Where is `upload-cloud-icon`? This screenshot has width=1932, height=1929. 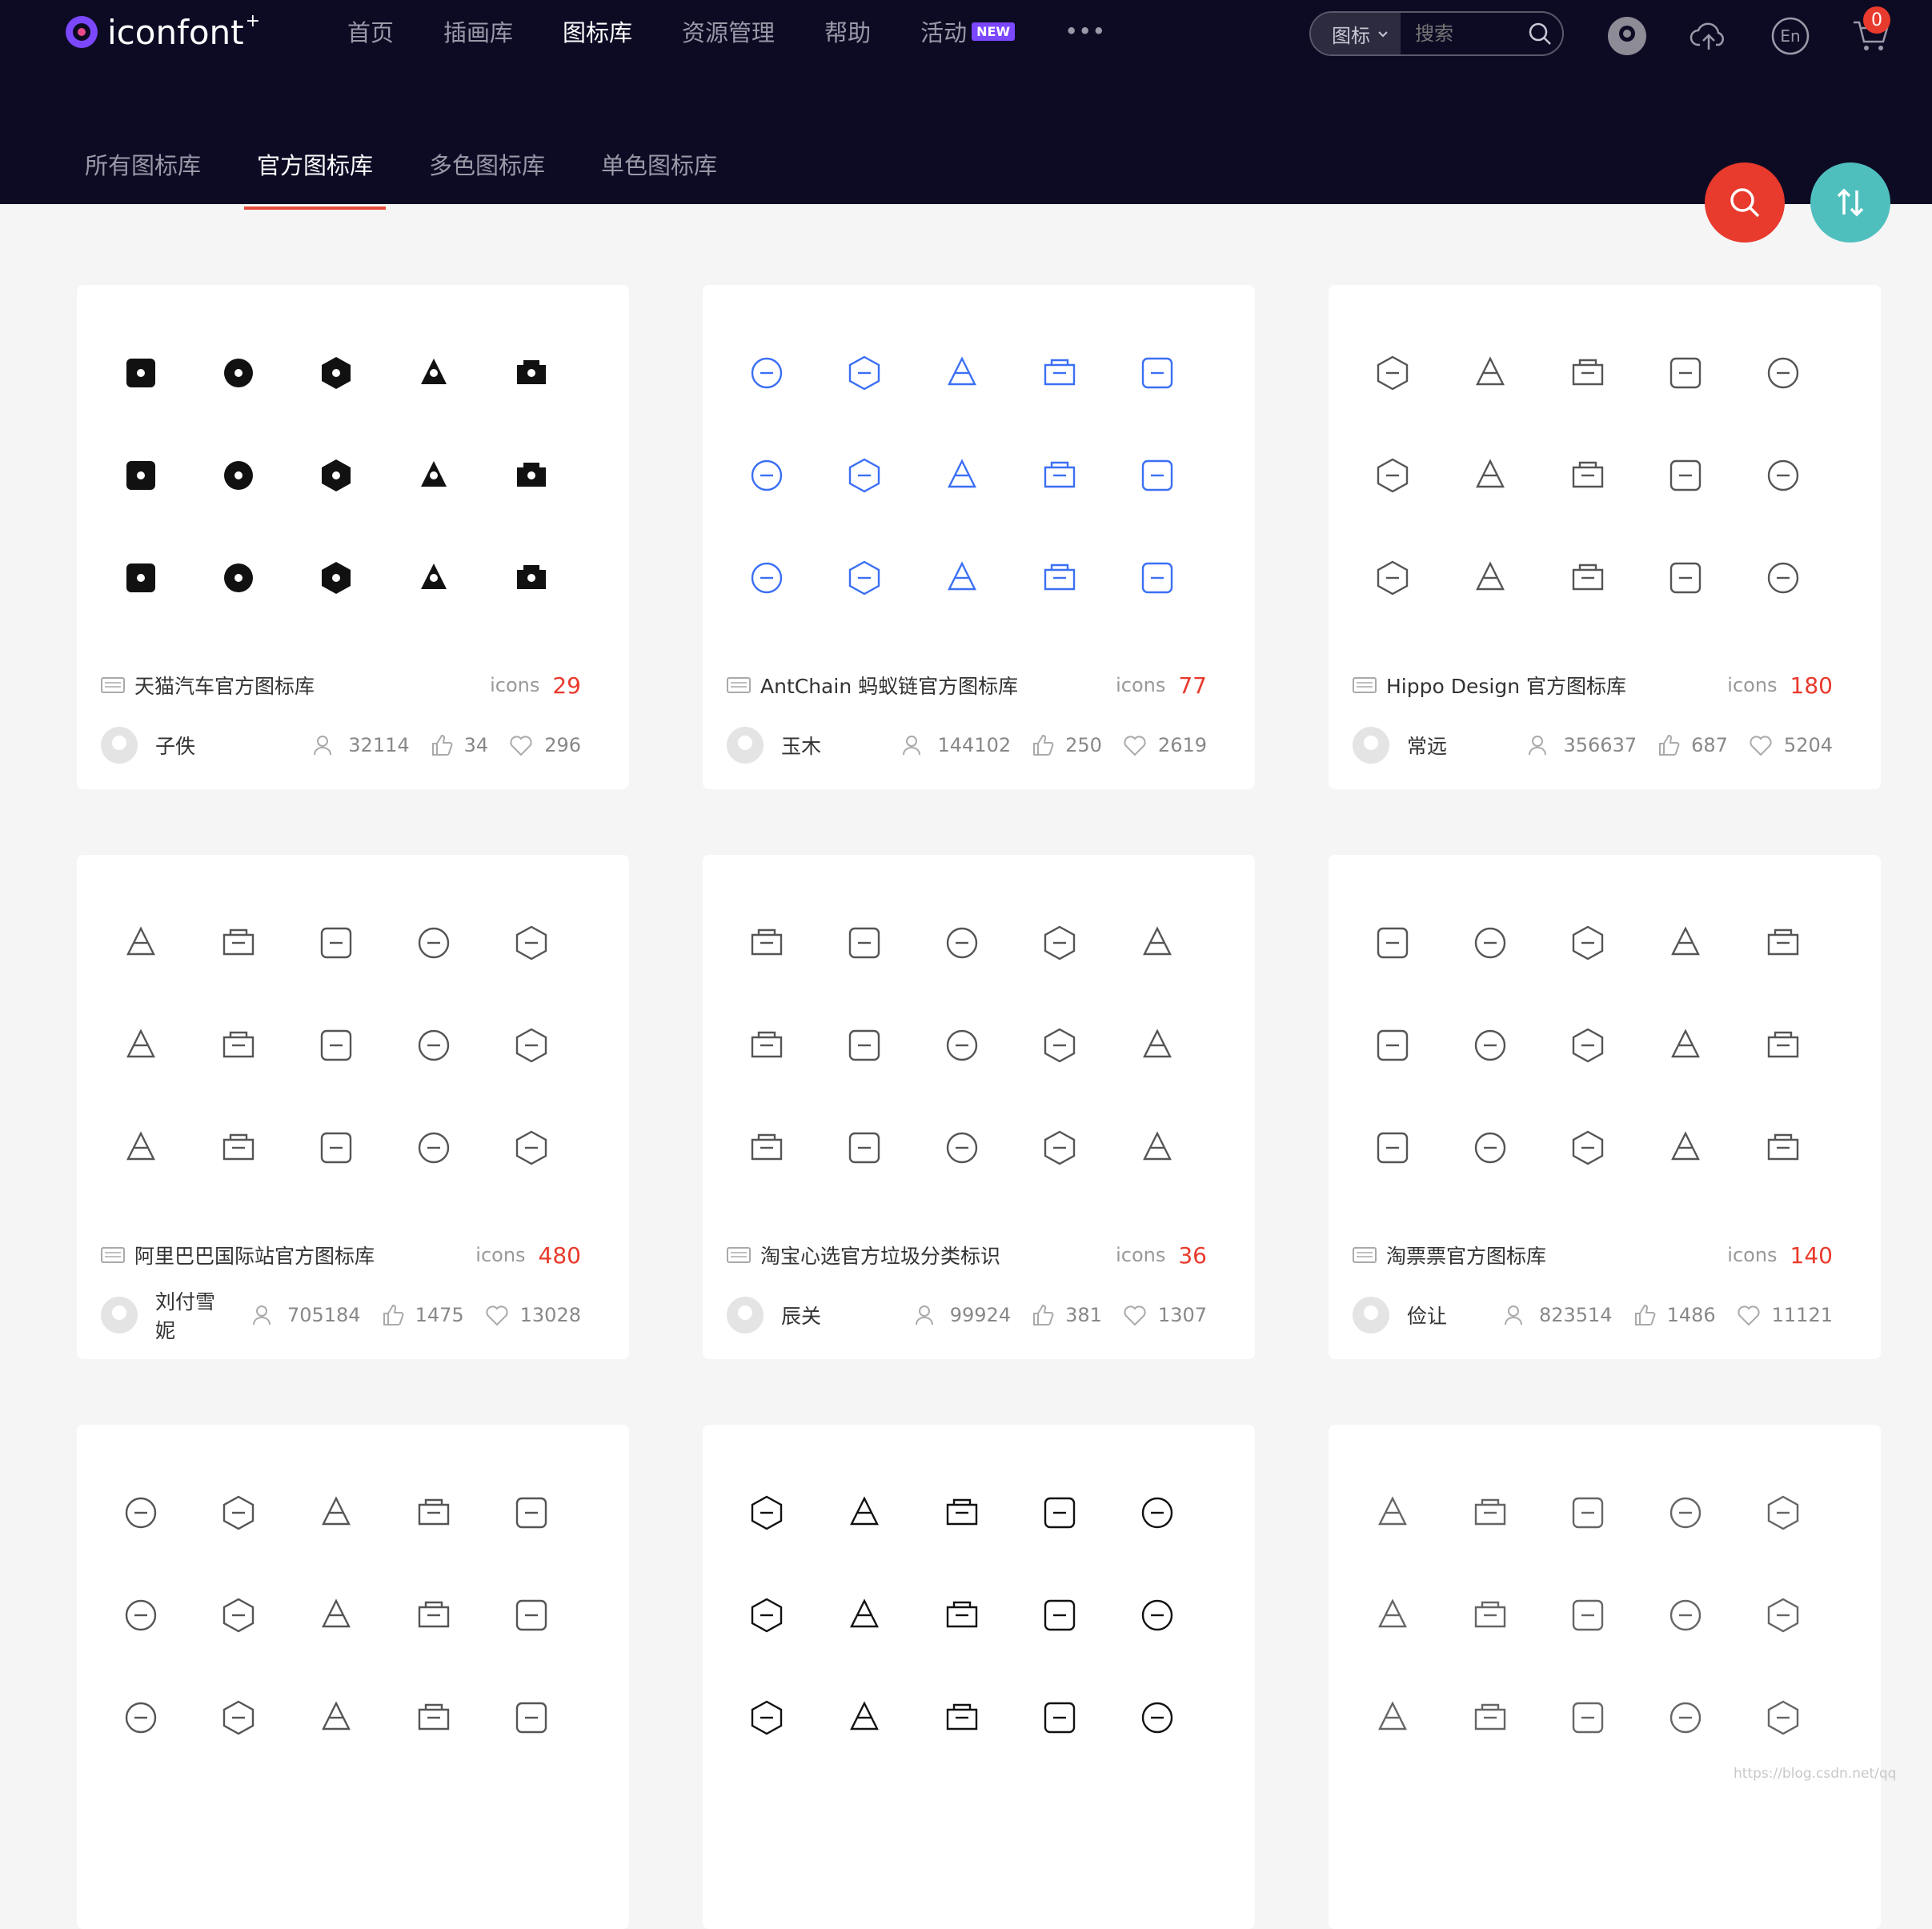
upload-cloud-icon is located at coordinates (1709, 36).